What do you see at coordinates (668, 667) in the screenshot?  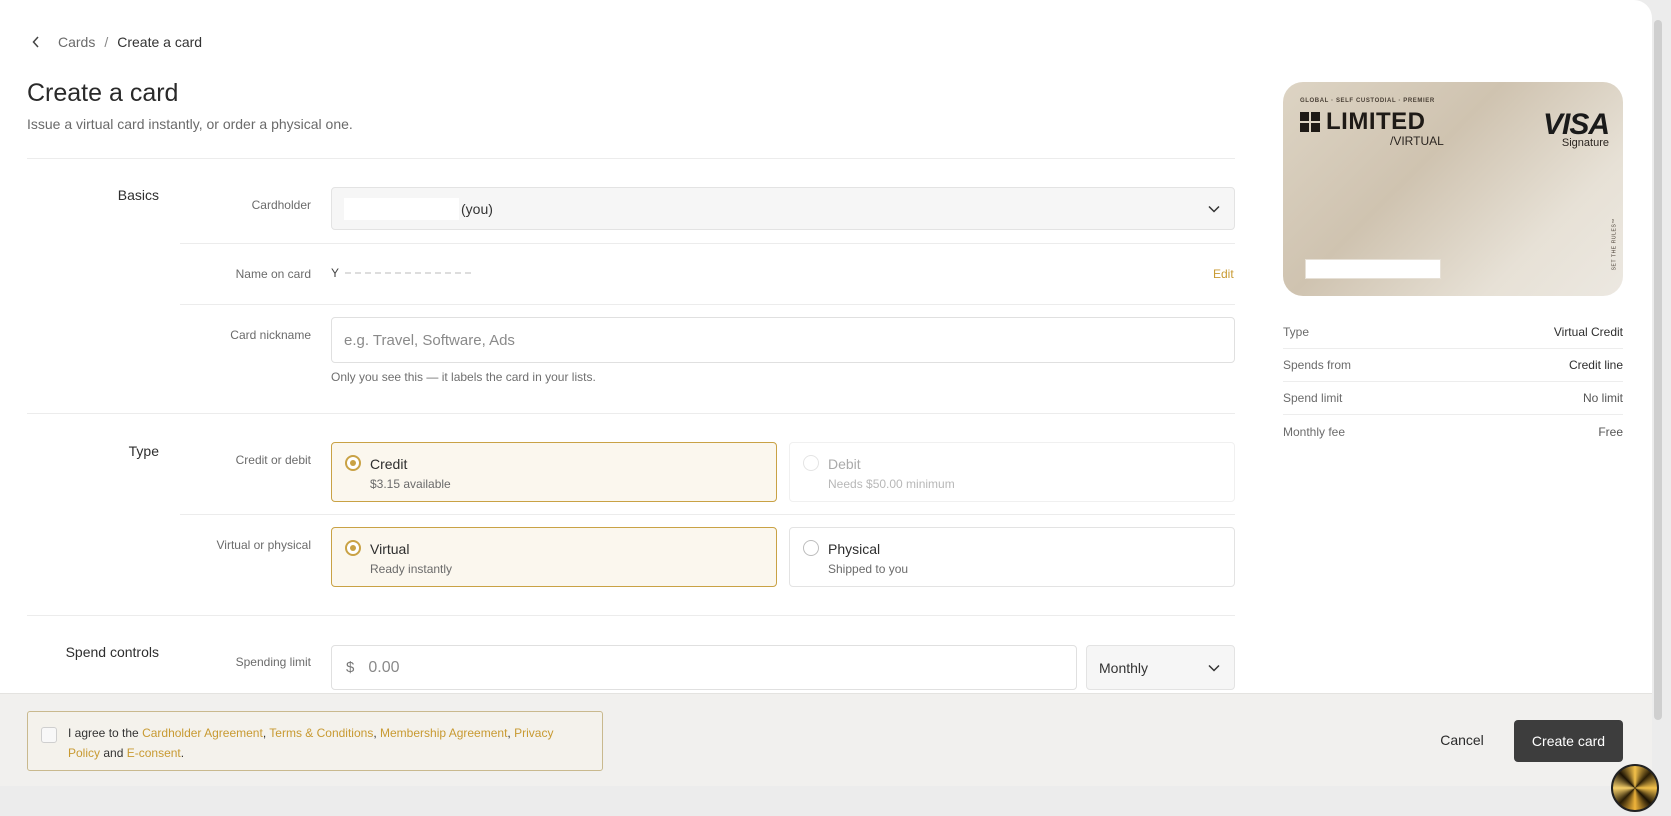 I see `spending-limit-input` at bounding box center [668, 667].